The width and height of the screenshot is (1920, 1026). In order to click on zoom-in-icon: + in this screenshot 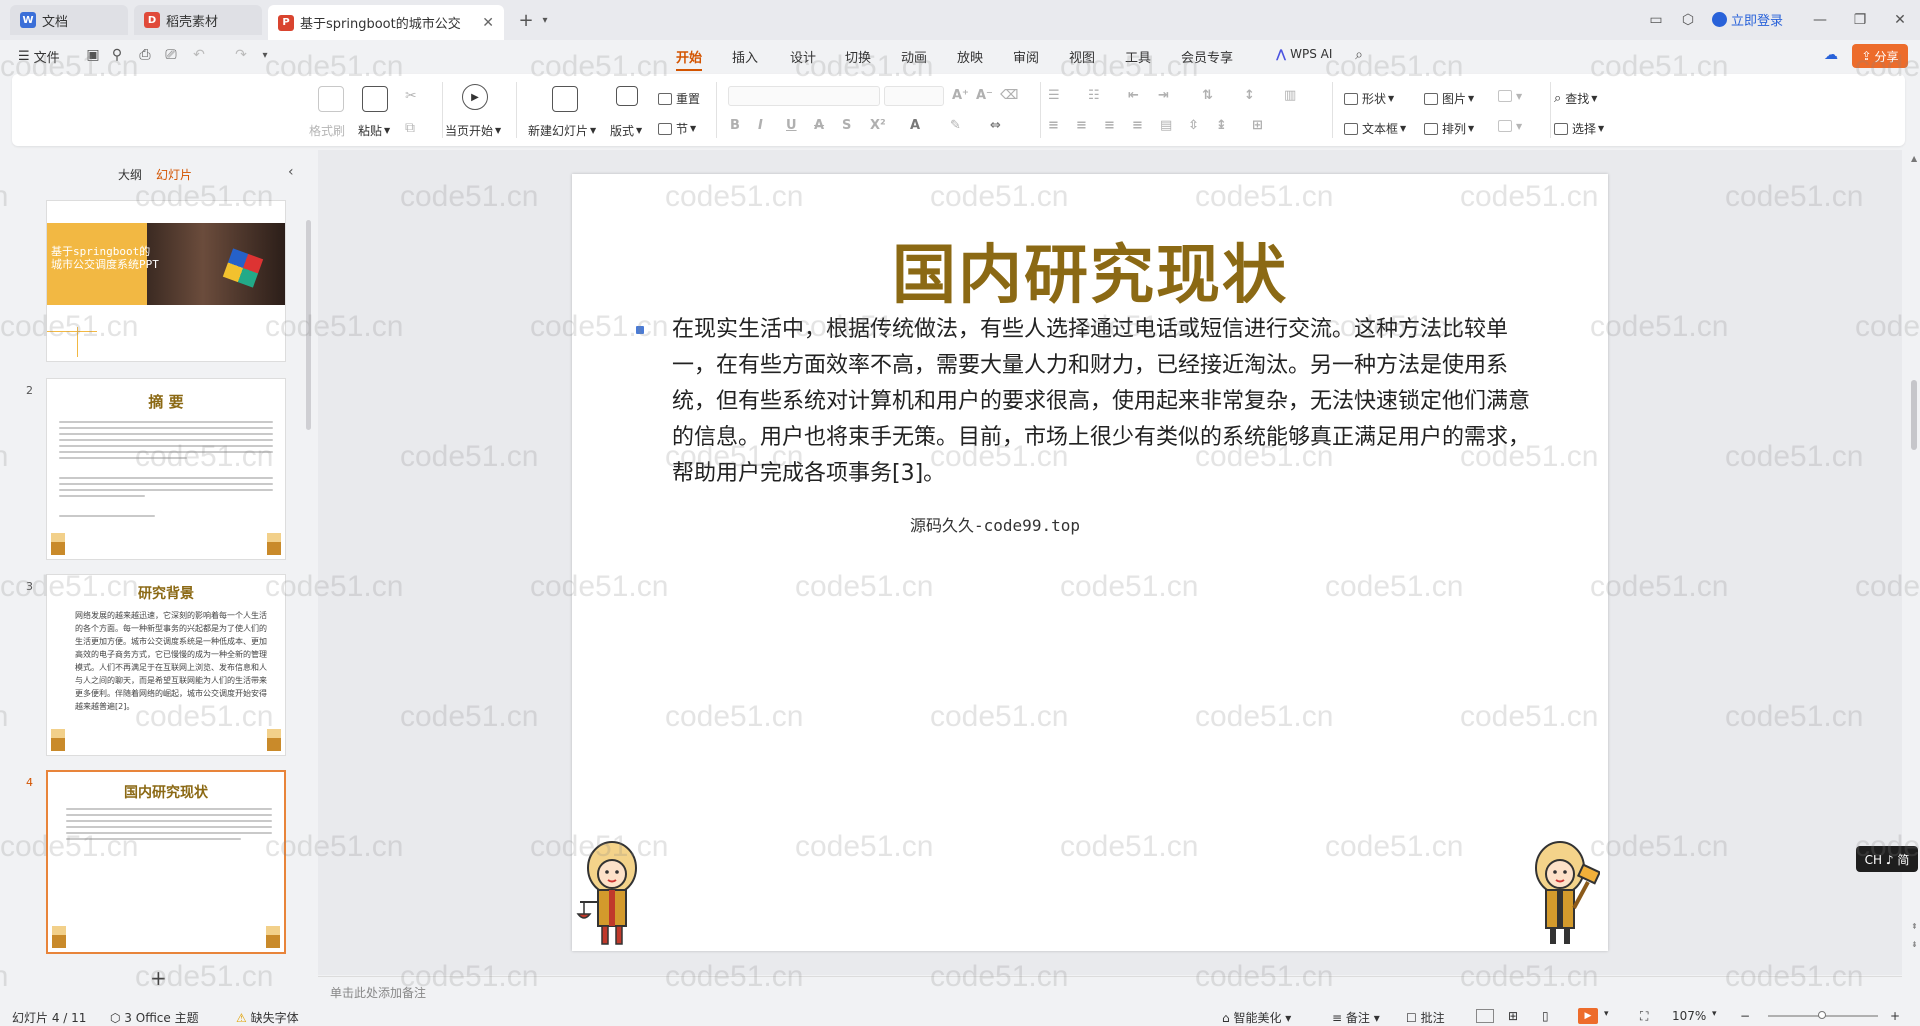, I will do `click(1895, 1016)`.